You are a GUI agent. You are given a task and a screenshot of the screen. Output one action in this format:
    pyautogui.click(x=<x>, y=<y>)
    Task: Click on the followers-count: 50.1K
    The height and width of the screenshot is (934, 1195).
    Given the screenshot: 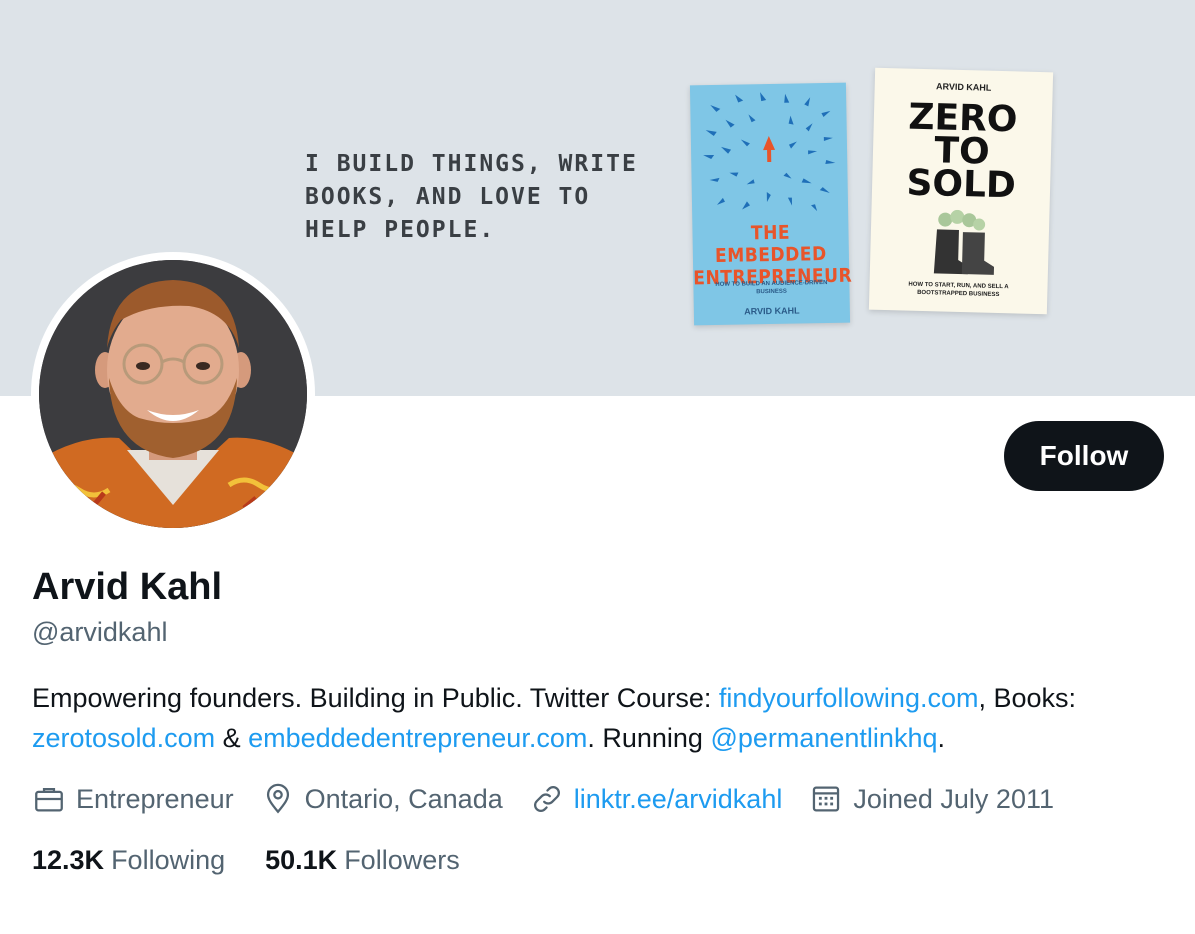 What is the action you would take?
    pyautogui.click(x=301, y=860)
    